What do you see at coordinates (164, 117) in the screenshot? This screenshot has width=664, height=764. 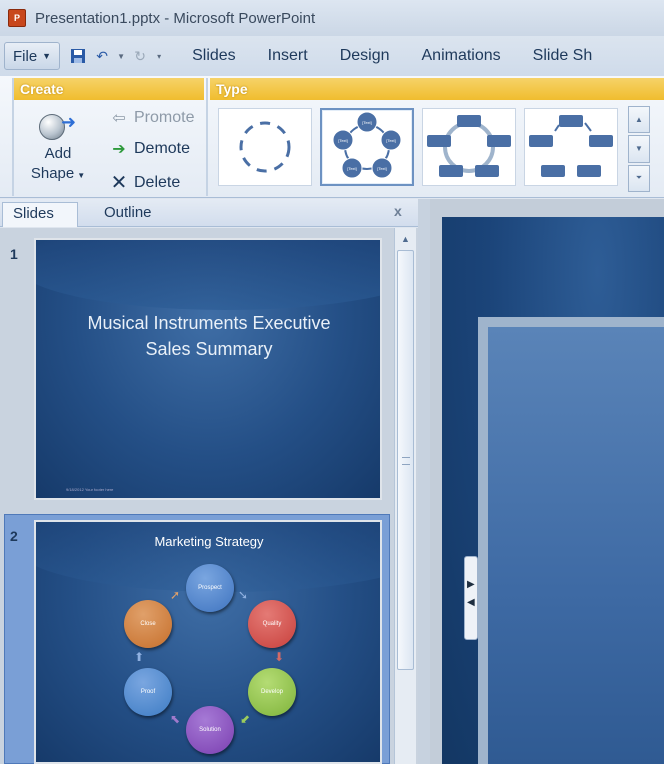 I see `promote-label: Promote` at bounding box center [164, 117].